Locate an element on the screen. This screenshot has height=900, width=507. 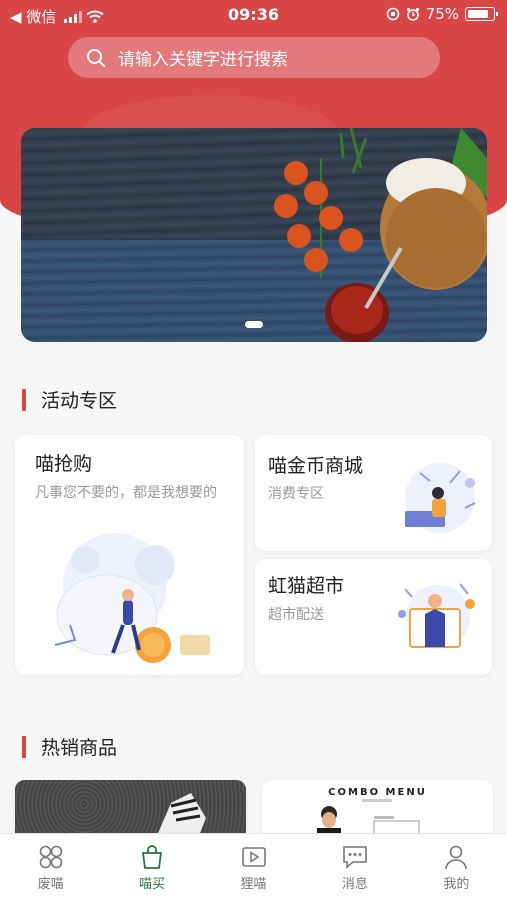
hot-section-title: 热销商品 is located at coordinates (69, 746).